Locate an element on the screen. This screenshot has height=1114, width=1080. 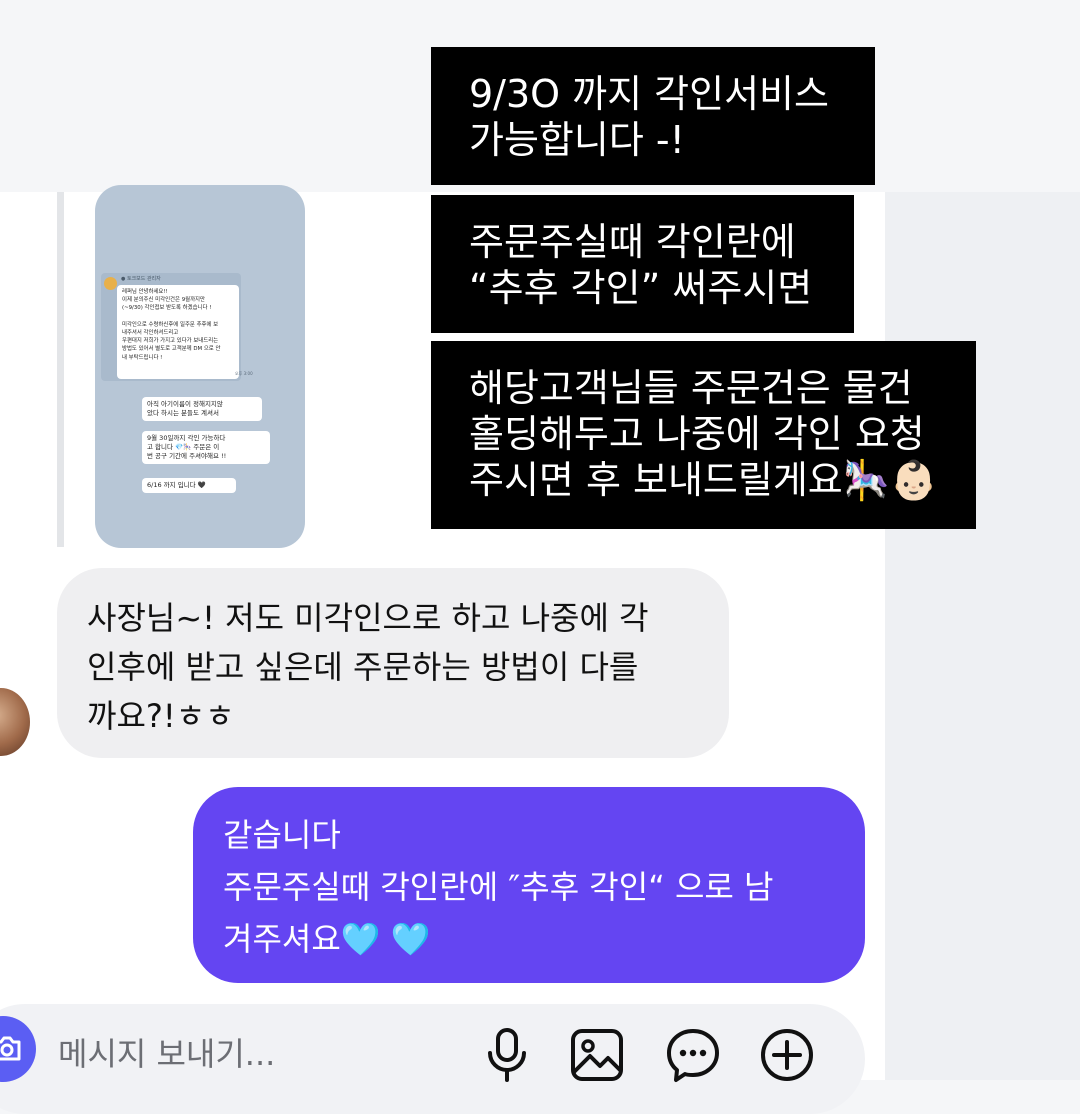
side-strip is located at coordinates (982, 636).